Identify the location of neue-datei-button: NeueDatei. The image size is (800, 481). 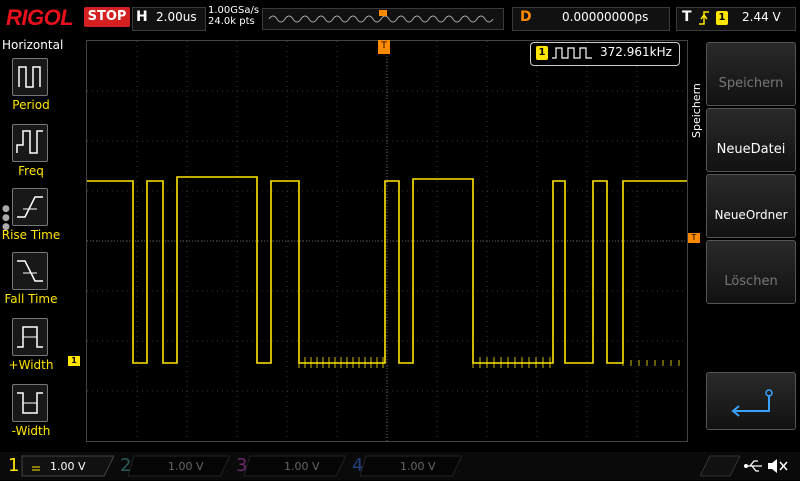
(751, 140).